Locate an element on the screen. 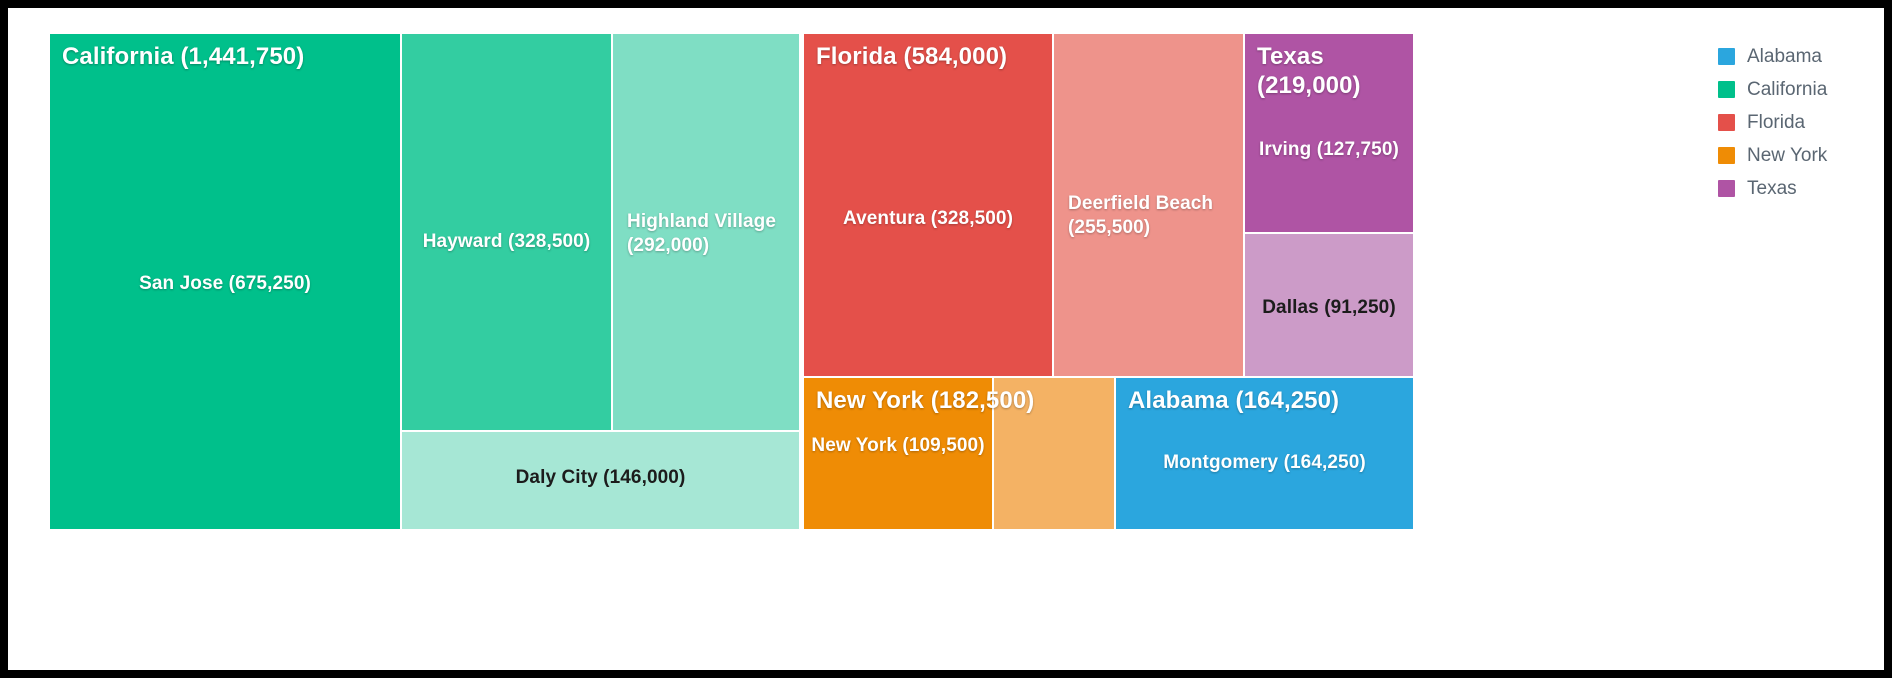 This screenshot has width=1892, height=678. legend-label-california: California is located at coordinates (1787, 89).